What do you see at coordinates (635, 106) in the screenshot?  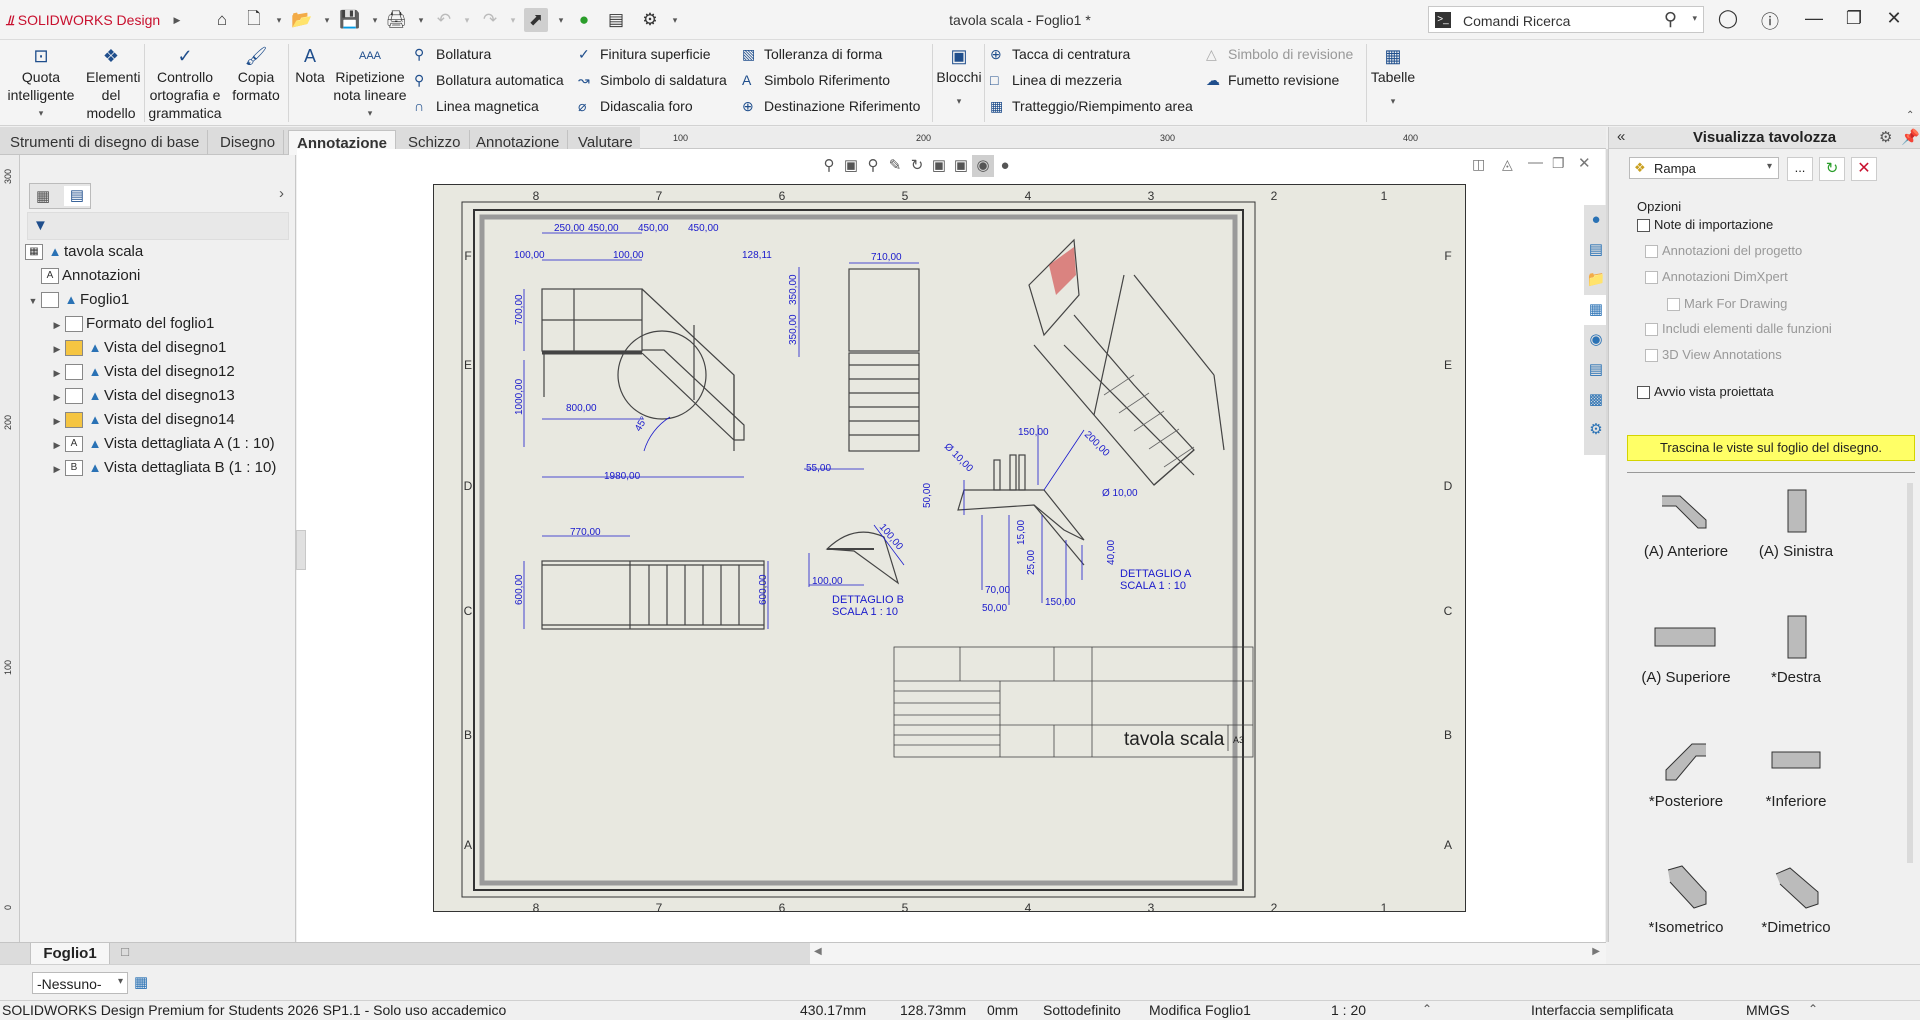 I see `hole-callout-button: ⌀ Didascalia foro` at bounding box center [635, 106].